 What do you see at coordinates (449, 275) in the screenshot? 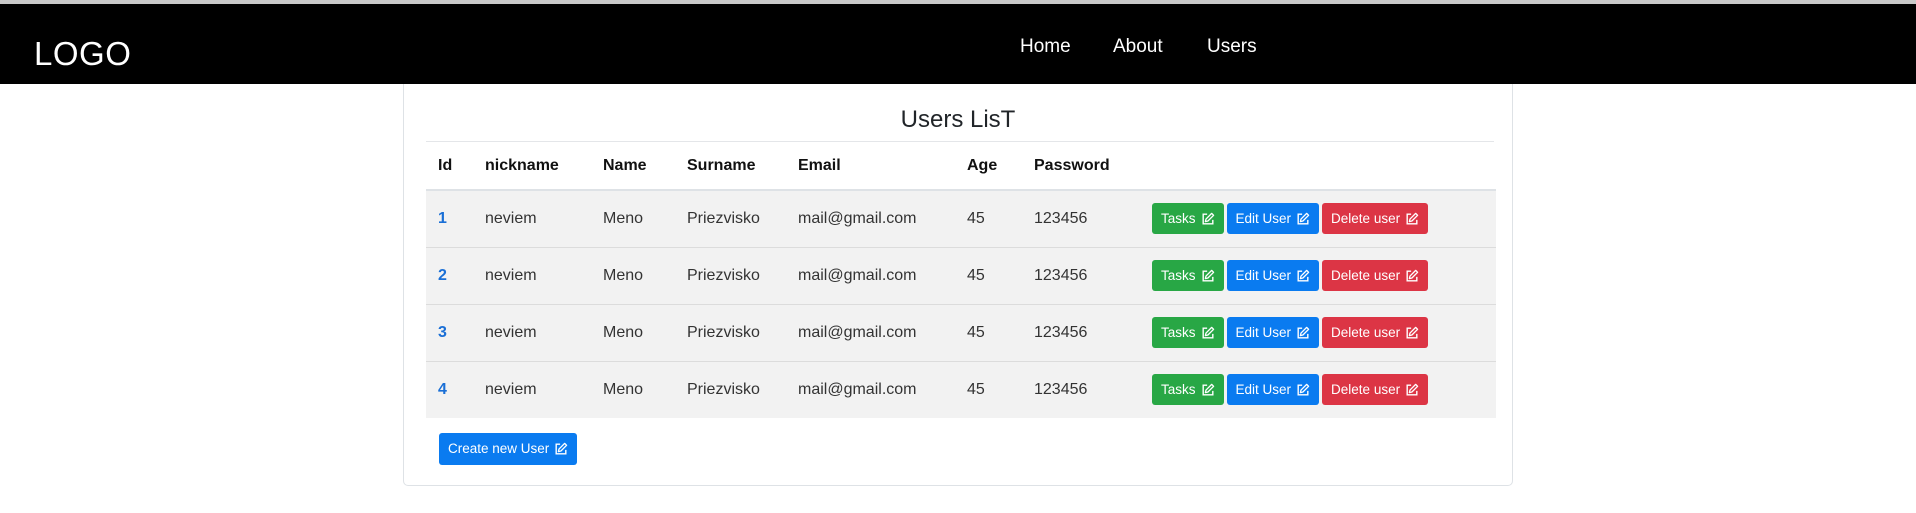
I see `user-id-link: 2` at bounding box center [449, 275].